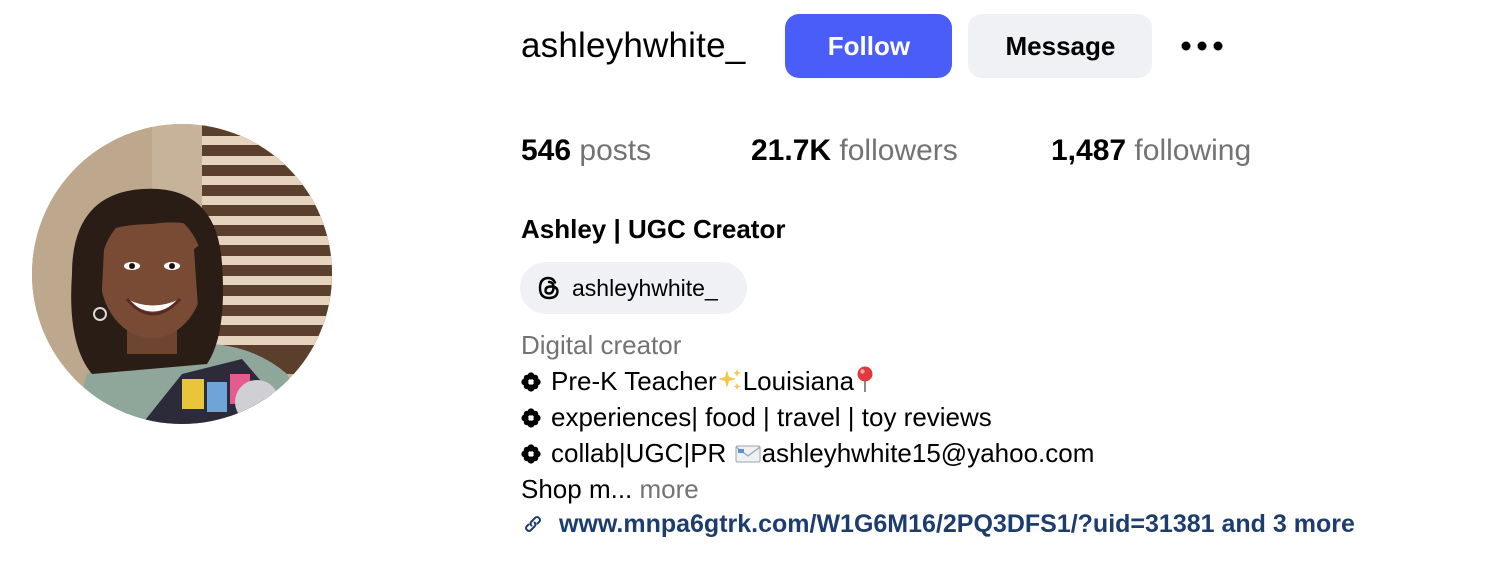 The height and width of the screenshot is (566, 1509). What do you see at coordinates (1193, 150) in the screenshot?
I see `following-label: following` at bounding box center [1193, 150].